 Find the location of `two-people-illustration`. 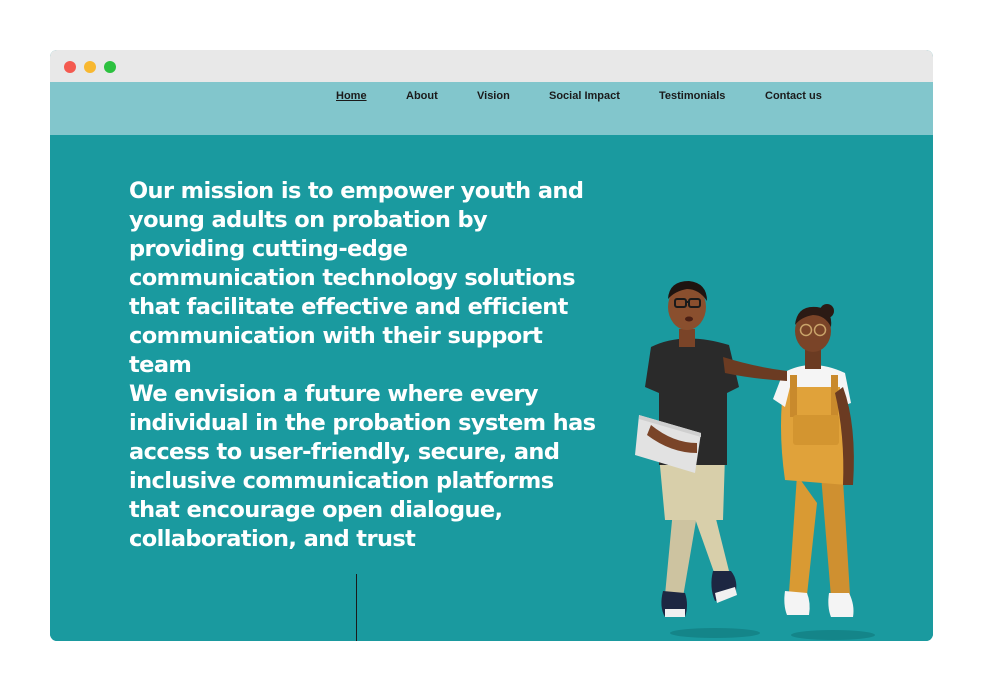

two-people-illustration is located at coordinates (755, 460).